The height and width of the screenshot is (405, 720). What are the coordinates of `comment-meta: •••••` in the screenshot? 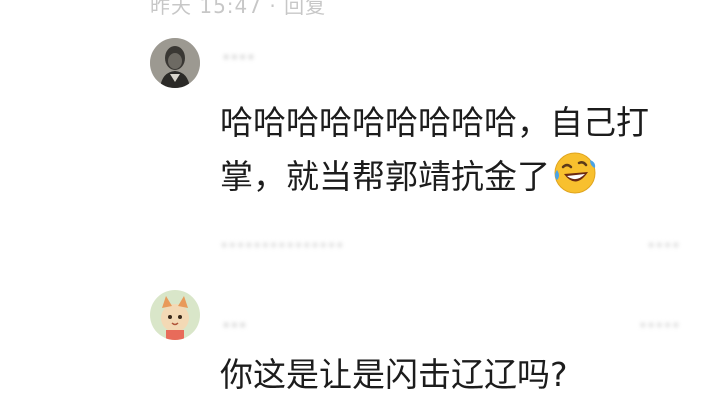 It's located at (450, 327).